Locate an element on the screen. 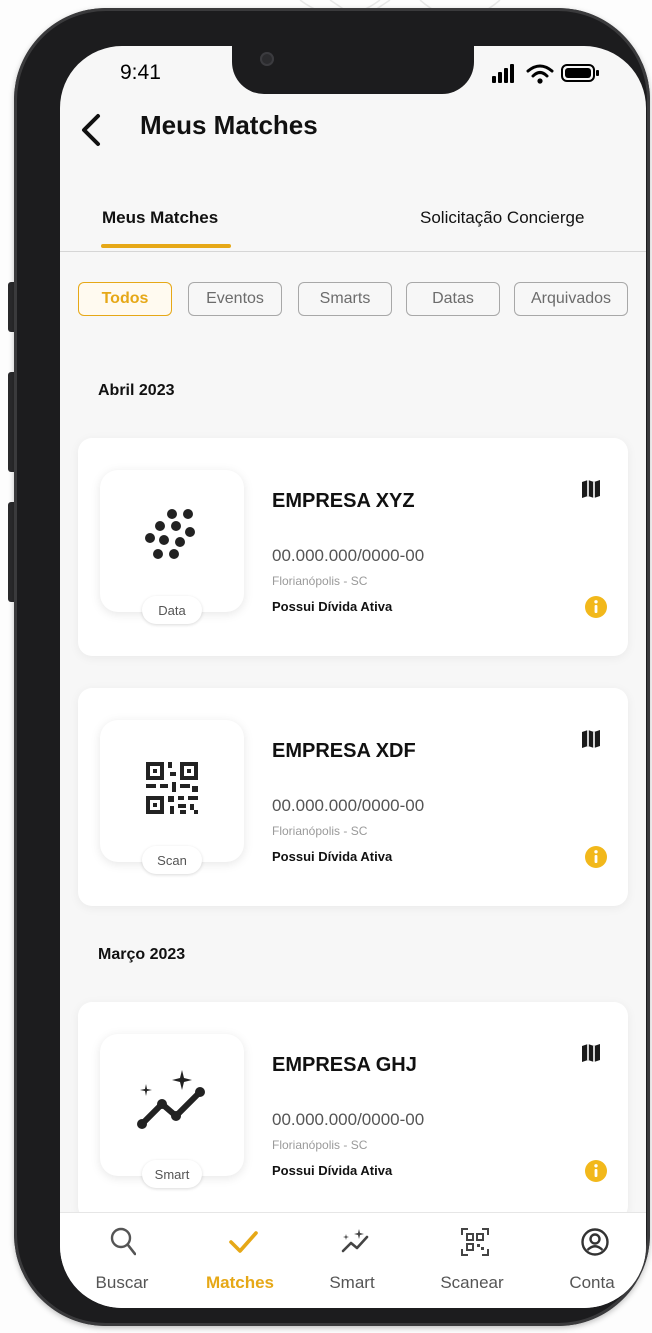 The image size is (652, 1333). match-thumbnail: Scan is located at coordinates (172, 797).